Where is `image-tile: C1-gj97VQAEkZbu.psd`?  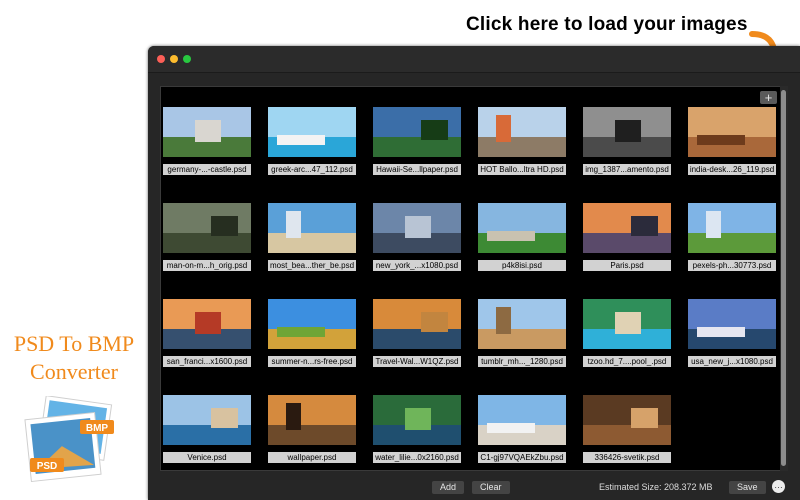
image-tile: C1-gj97VQAEkZbu.psd is located at coordinates (528, 429).